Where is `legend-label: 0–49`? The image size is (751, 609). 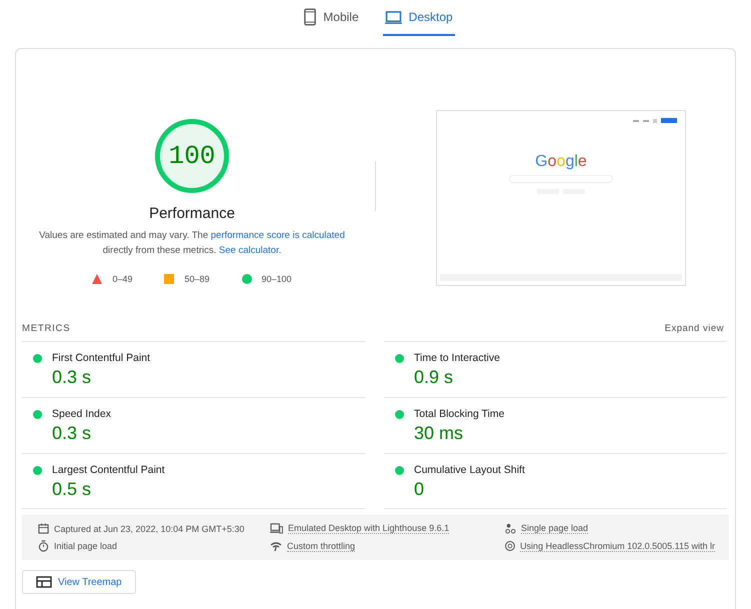 legend-label: 0–49 is located at coordinates (122, 279).